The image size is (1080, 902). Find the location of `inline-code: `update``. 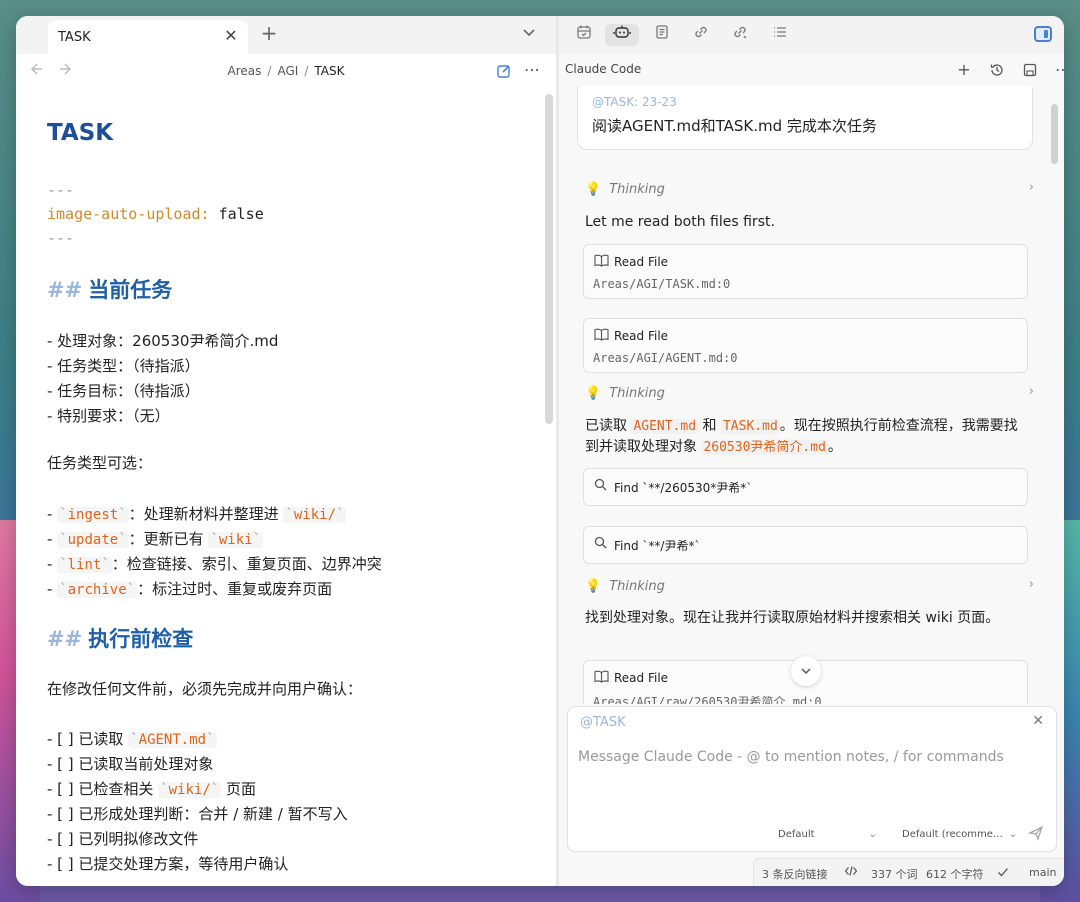

inline-code: `update` is located at coordinates (93, 540).